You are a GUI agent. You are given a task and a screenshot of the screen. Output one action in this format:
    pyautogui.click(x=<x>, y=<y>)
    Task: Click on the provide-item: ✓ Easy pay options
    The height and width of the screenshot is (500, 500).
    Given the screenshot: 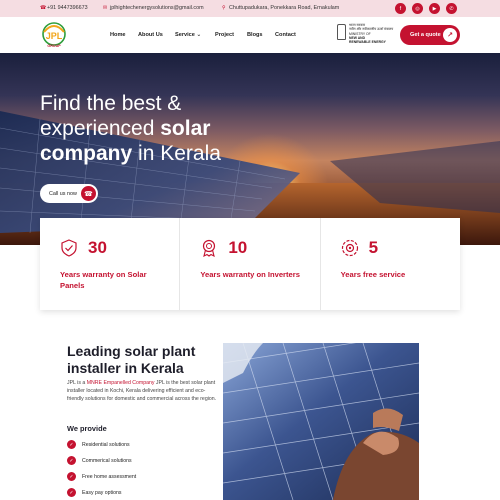 What is the action you would take?
    pyautogui.click(x=94, y=492)
    